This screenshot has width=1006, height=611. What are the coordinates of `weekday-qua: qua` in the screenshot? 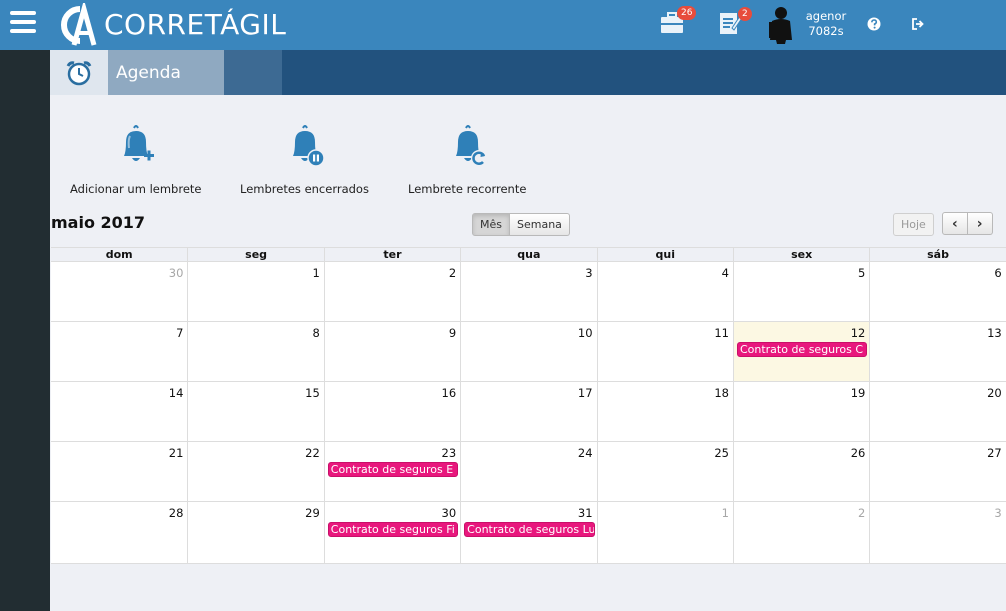 It's located at (528, 254).